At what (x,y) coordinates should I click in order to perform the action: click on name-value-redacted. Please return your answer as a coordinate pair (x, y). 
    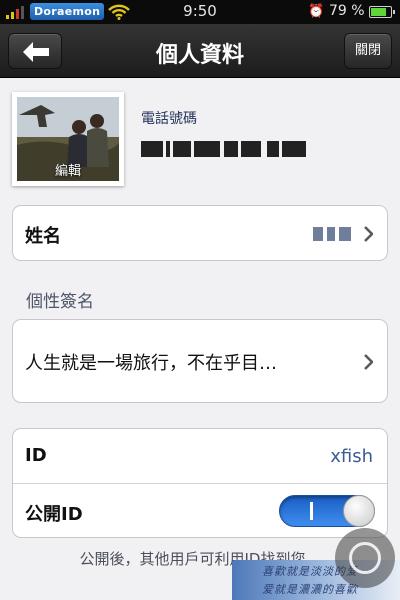
    Looking at the image, I should click on (332, 234).